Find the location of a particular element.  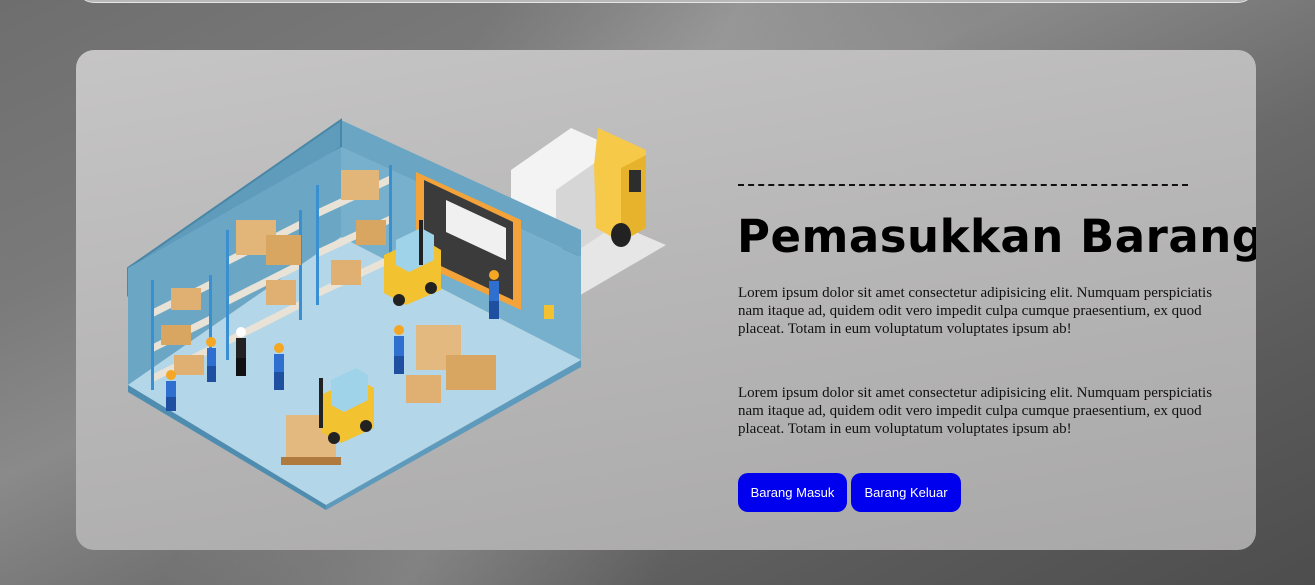

incoming-goods-button: Barang Masuk is located at coordinates (792, 492).